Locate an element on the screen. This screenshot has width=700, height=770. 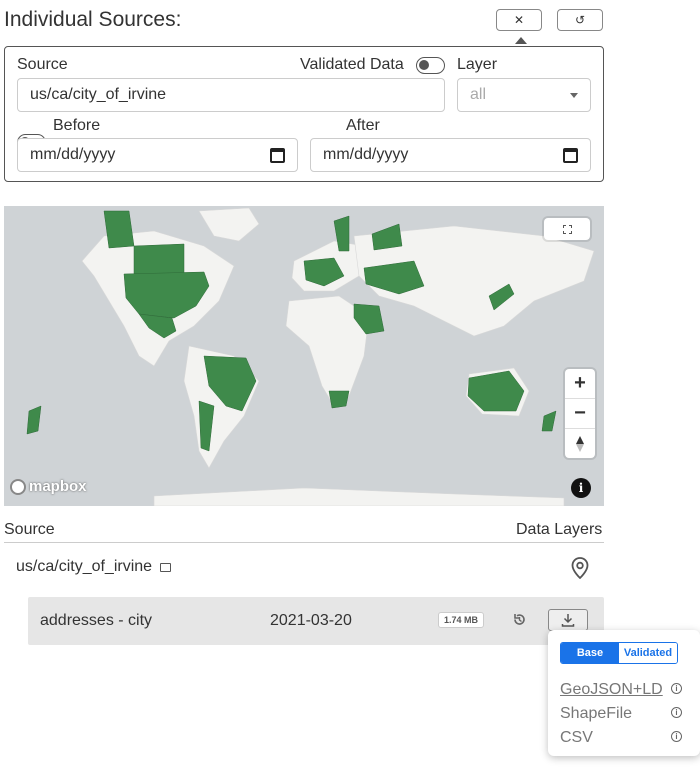
after-date-value: mm/dd/yyyy is located at coordinates (366, 154).